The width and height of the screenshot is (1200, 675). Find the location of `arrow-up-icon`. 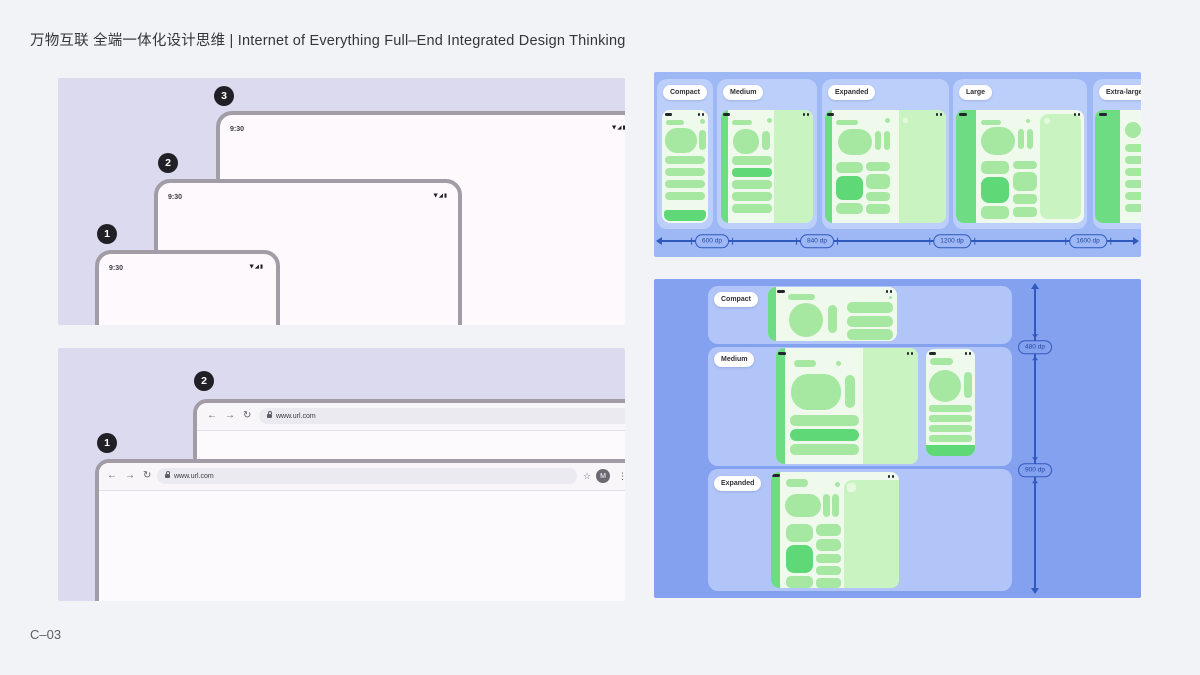

arrow-up-icon is located at coordinates (1035, 286).